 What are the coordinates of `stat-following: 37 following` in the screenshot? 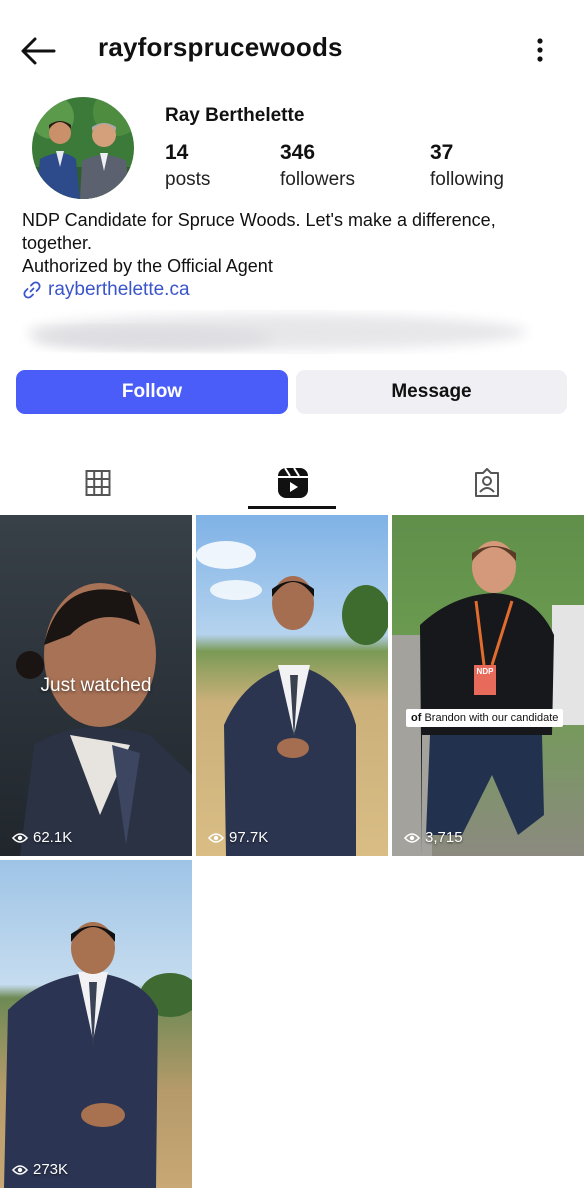 It's located at (467, 166).